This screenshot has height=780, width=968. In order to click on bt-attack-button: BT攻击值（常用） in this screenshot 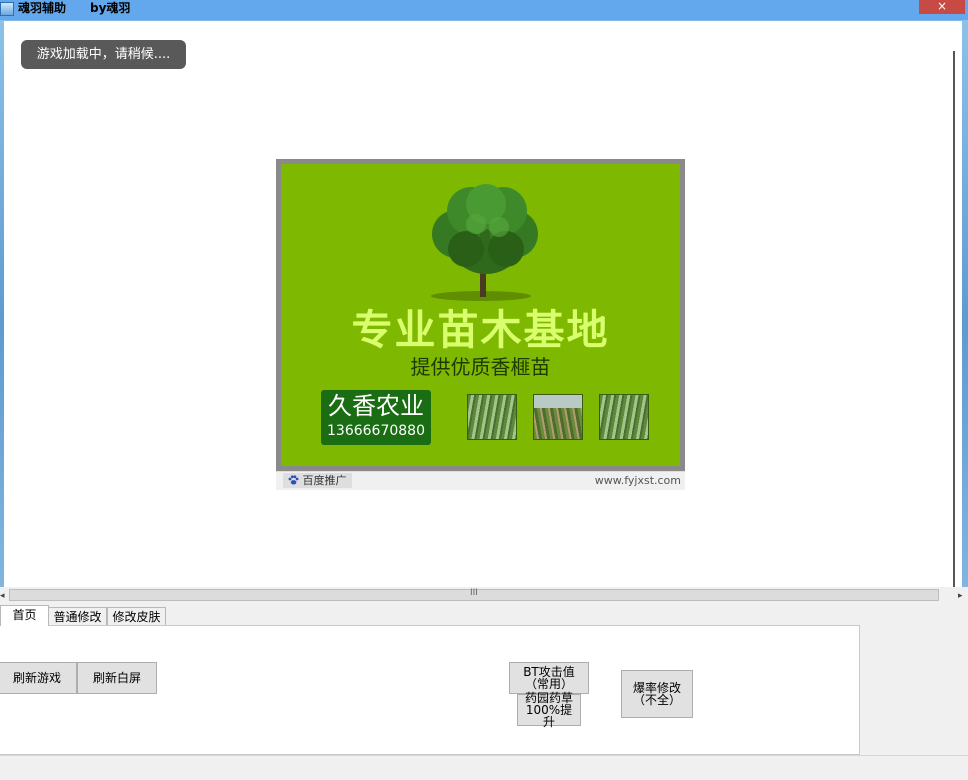, I will do `click(549, 678)`.